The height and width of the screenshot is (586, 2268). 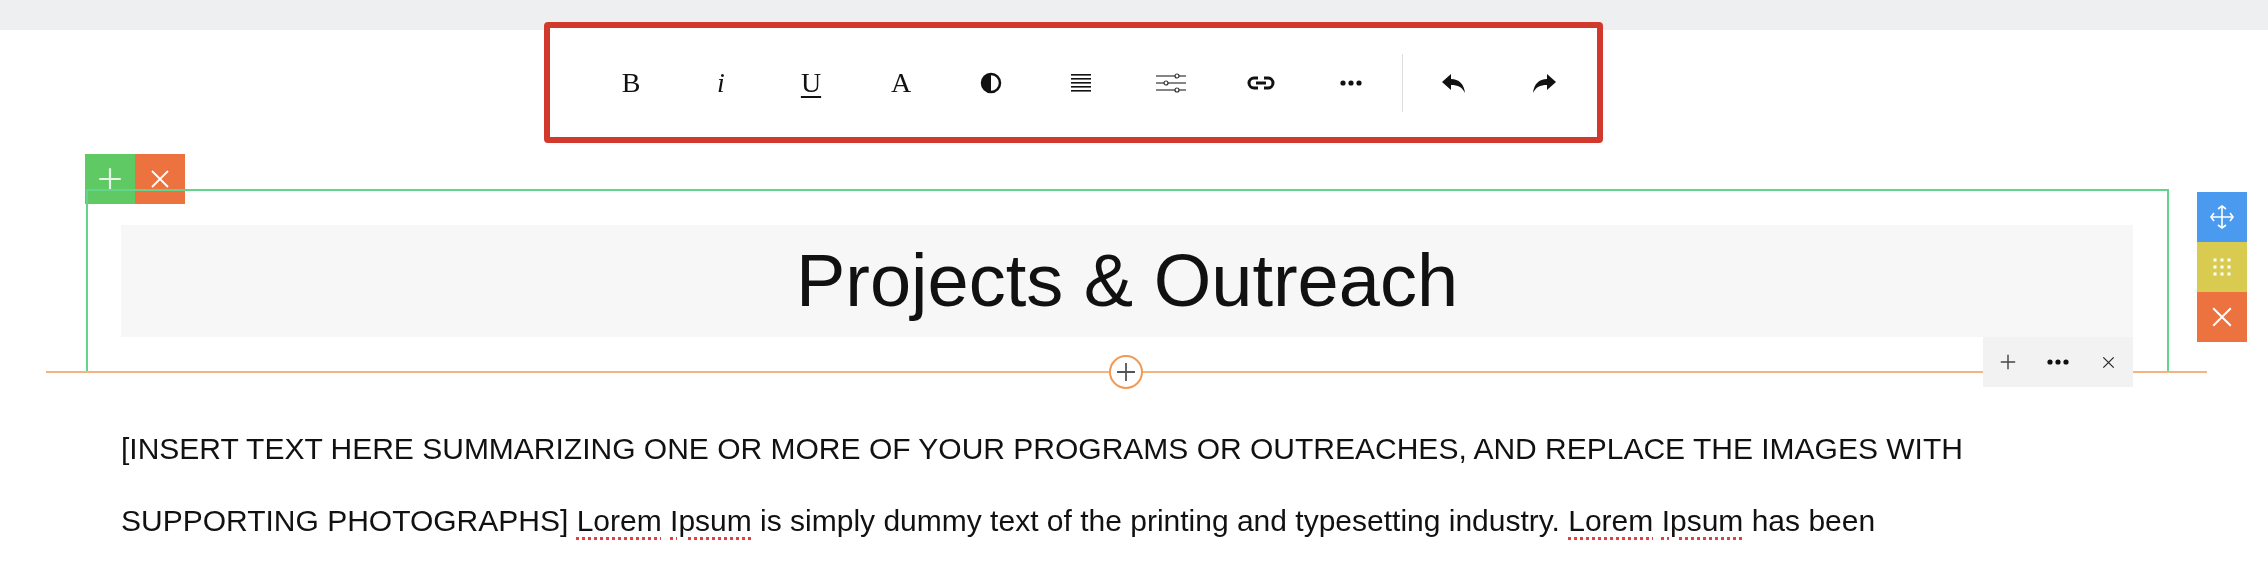 I want to click on font-button: A, so click(x=901, y=82).